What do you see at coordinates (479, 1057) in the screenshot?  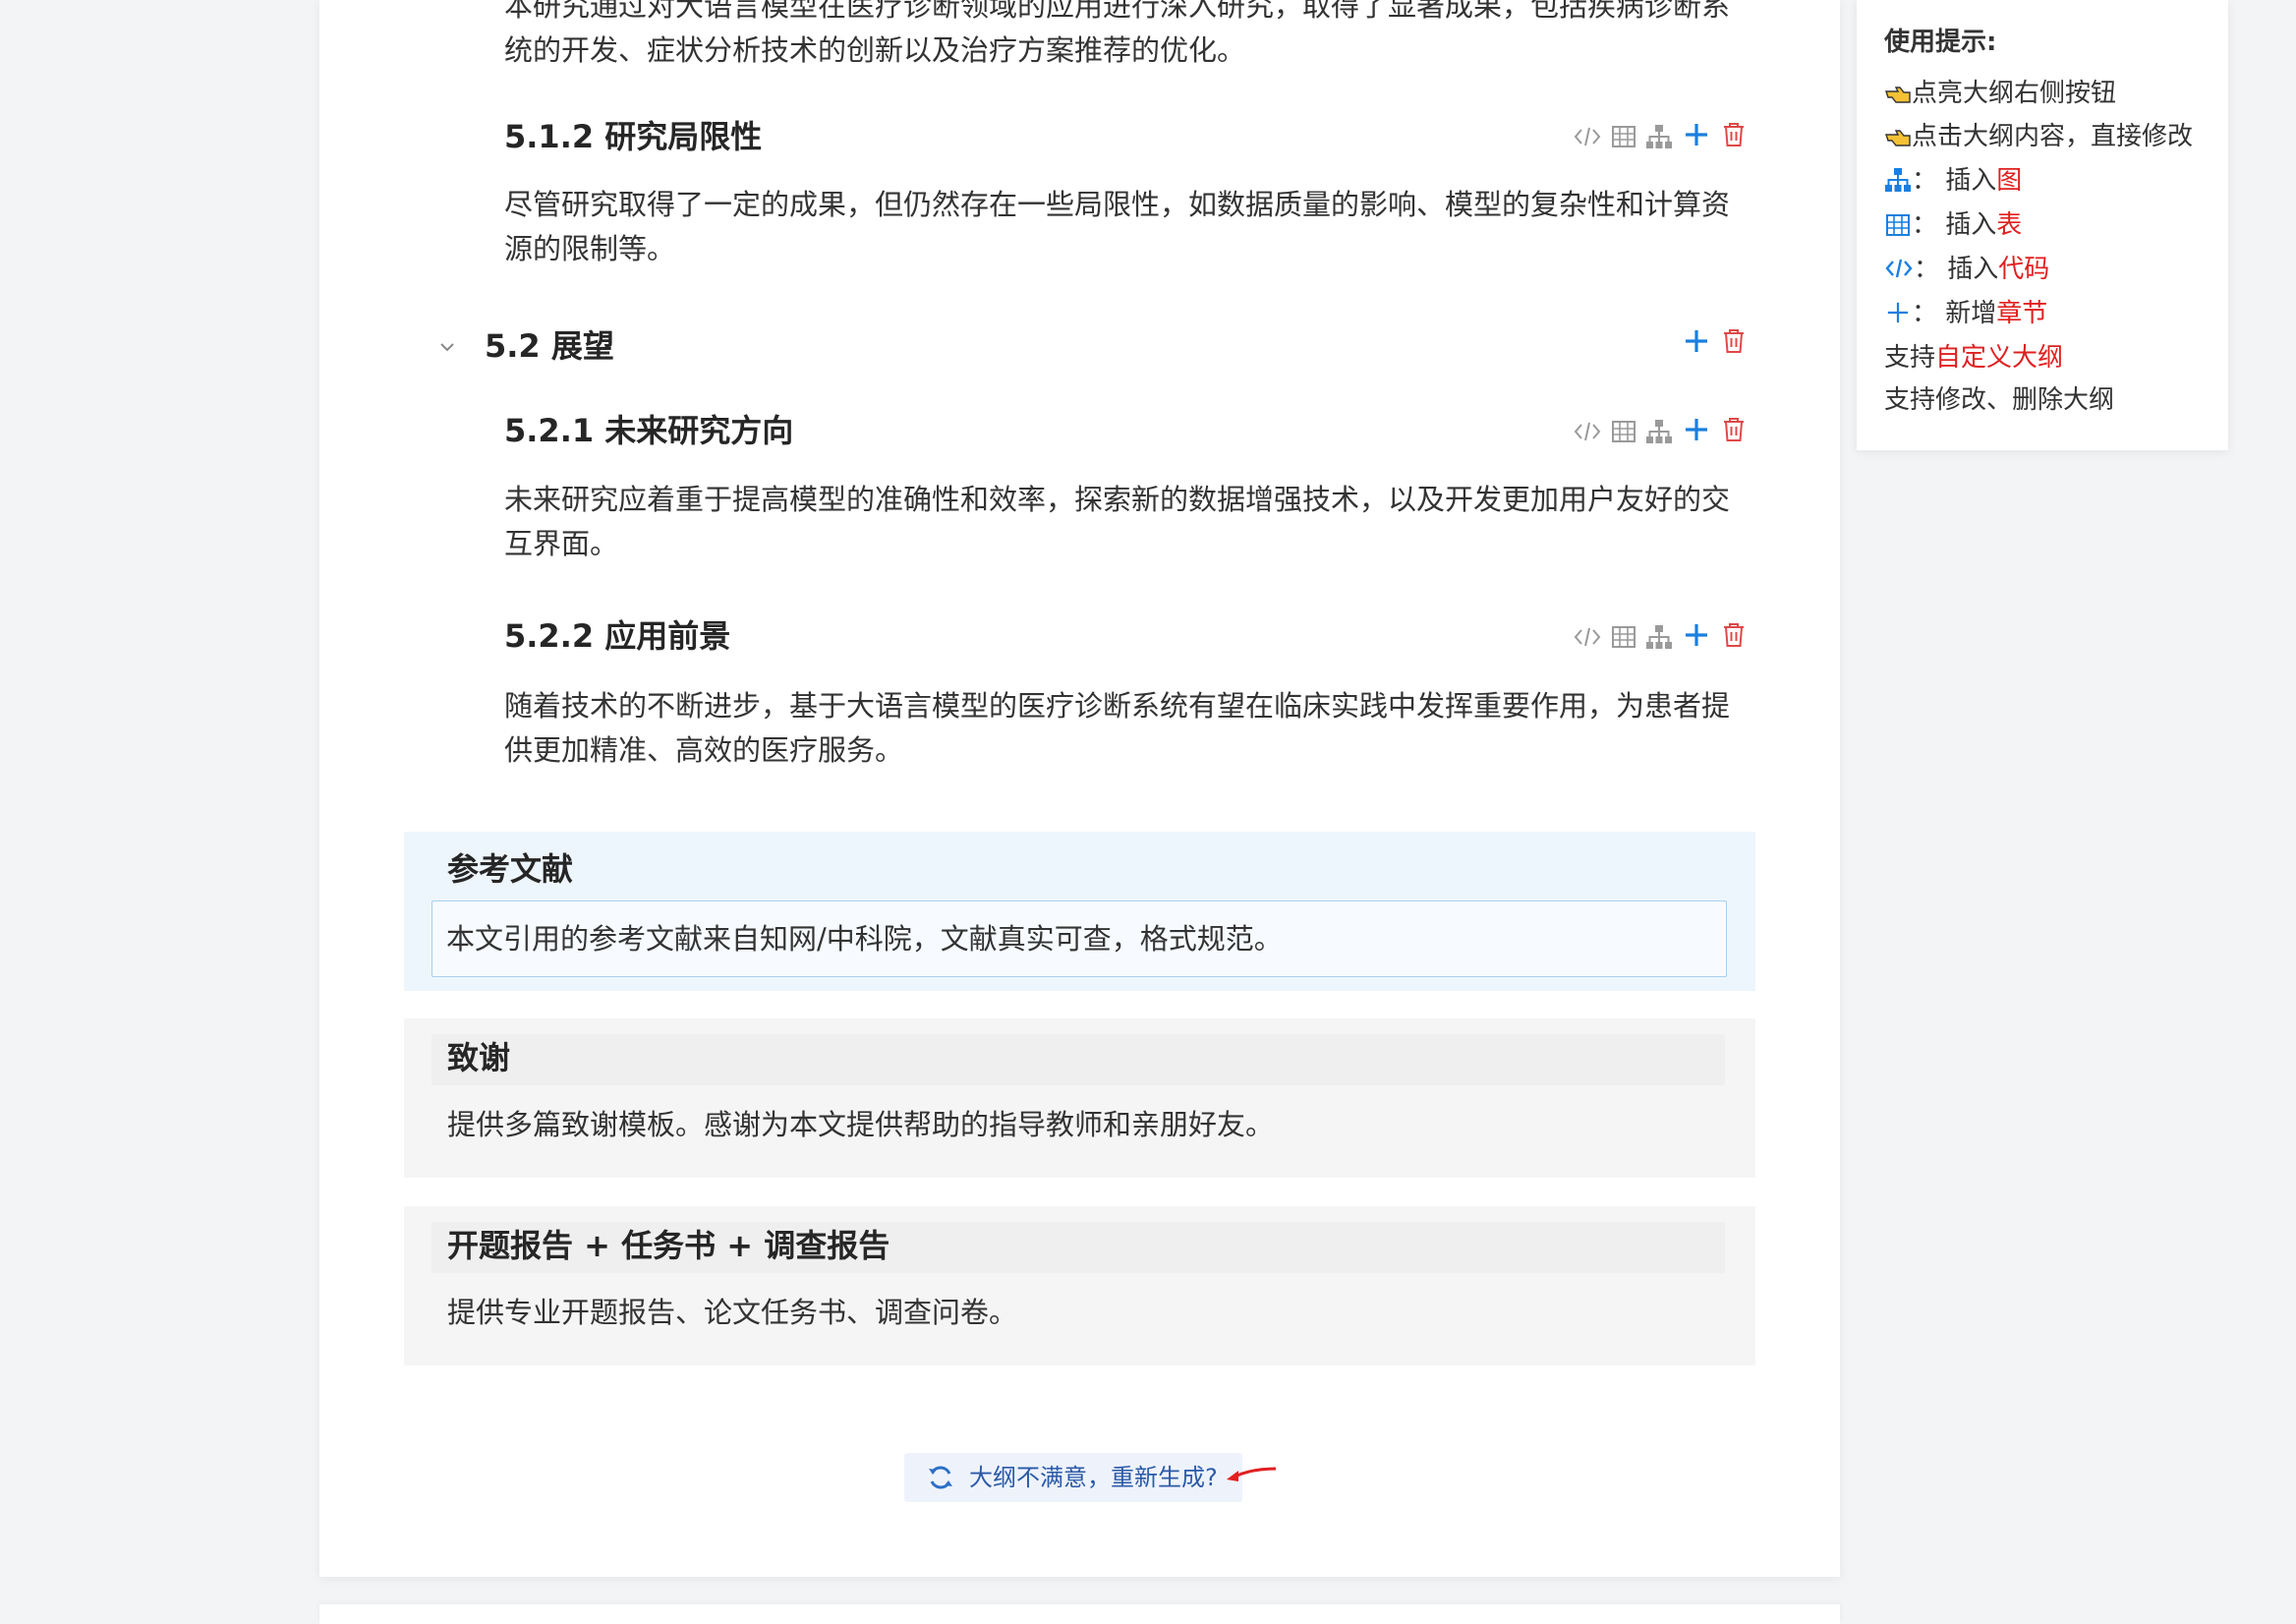 I see `thanks-title: 致谢` at bounding box center [479, 1057].